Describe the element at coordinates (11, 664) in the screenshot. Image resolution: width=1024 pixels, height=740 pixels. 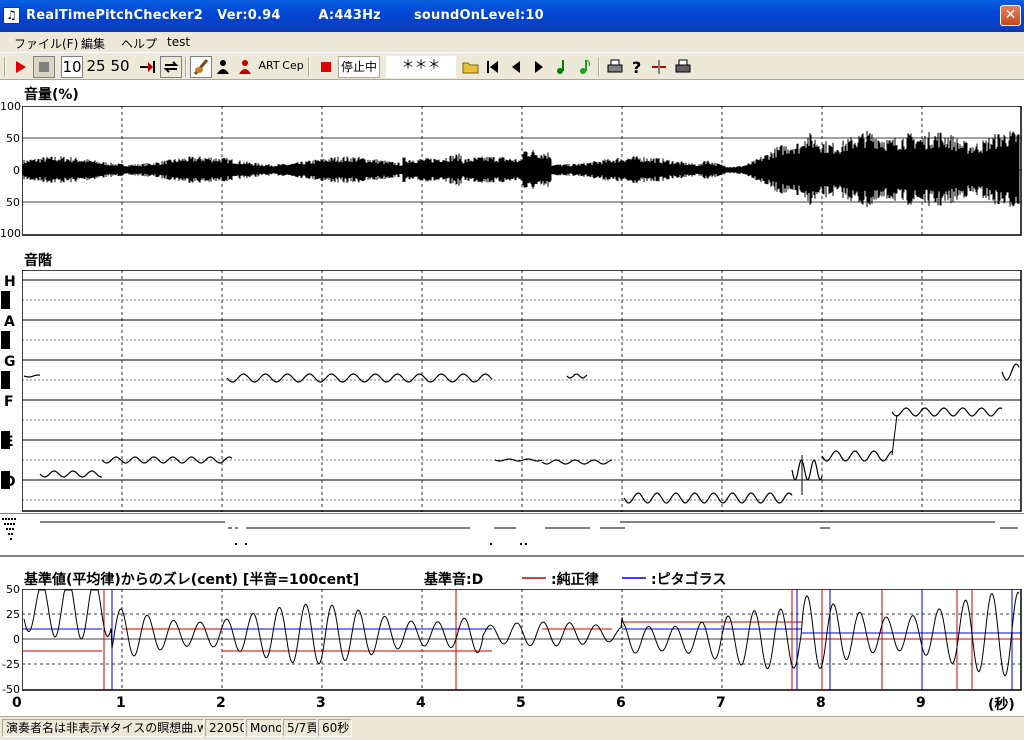
I see `deviation-ytick: -25` at that location.